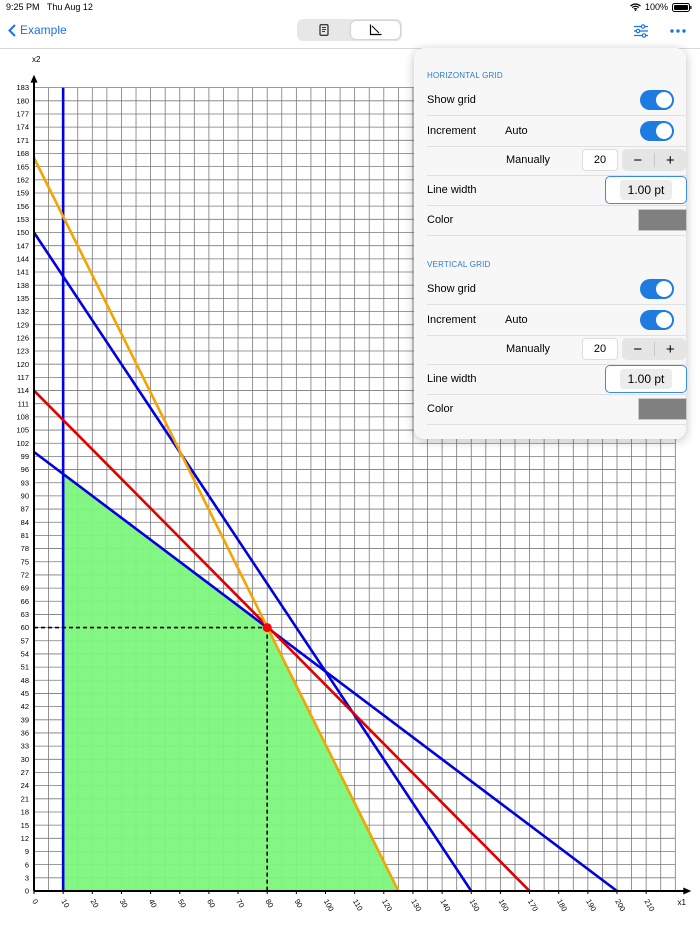 This screenshot has width=700, height=934. What do you see at coordinates (556, 320) in the screenshot?
I see `v-increment-row: Increment Auto` at bounding box center [556, 320].